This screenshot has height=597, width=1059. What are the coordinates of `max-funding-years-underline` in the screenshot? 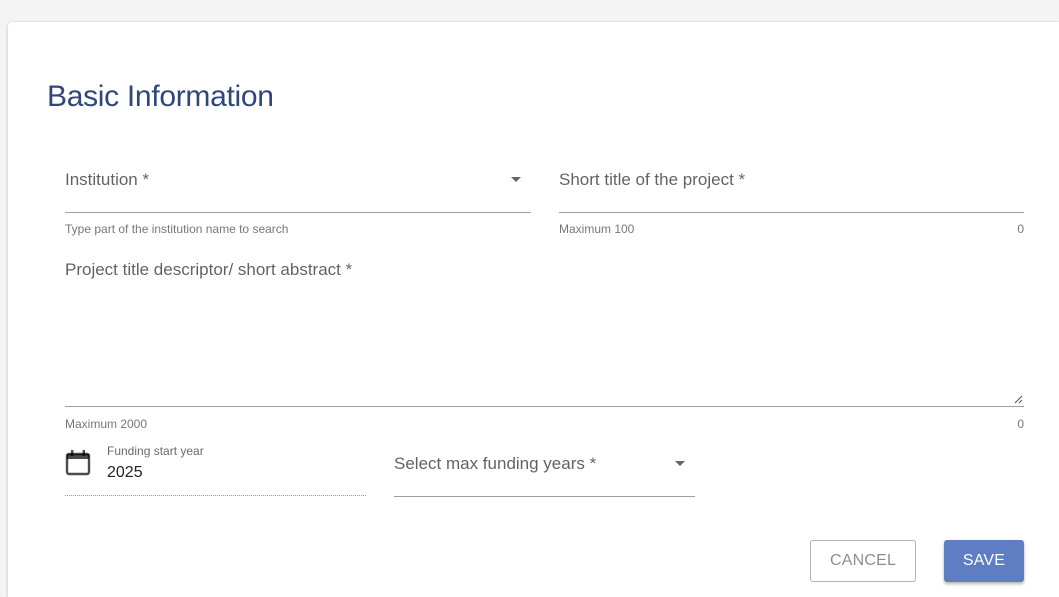 It's located at (544, 496).